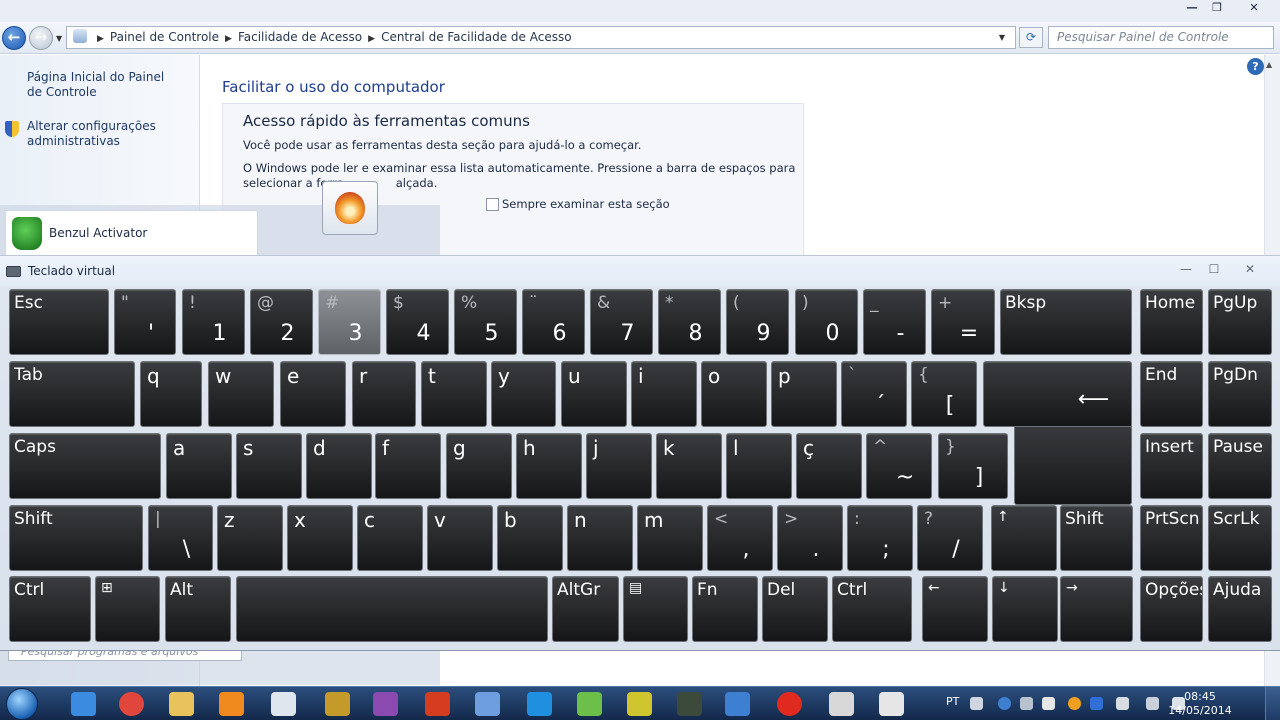 The height and width of the screenshot is (720, 1280). I want to click on key-g: g, so click(479, 466).